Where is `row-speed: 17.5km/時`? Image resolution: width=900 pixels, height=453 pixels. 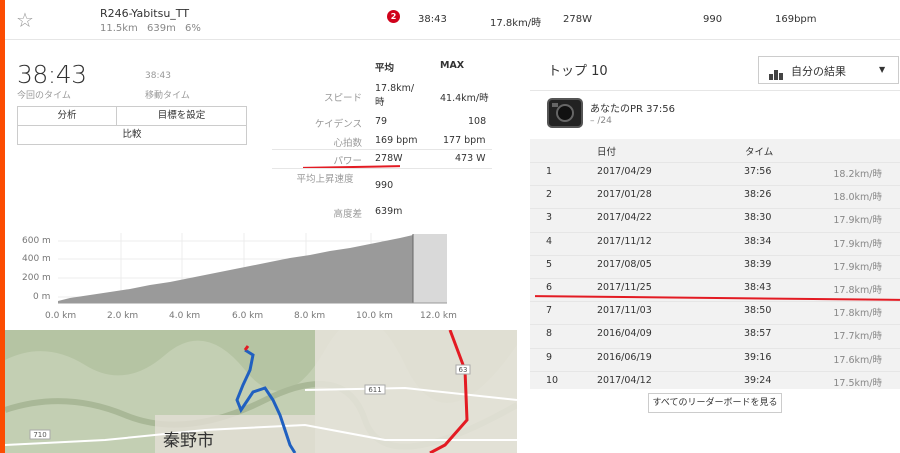 row-speed: 17.5km/時 is located at coordinates (857, 383).